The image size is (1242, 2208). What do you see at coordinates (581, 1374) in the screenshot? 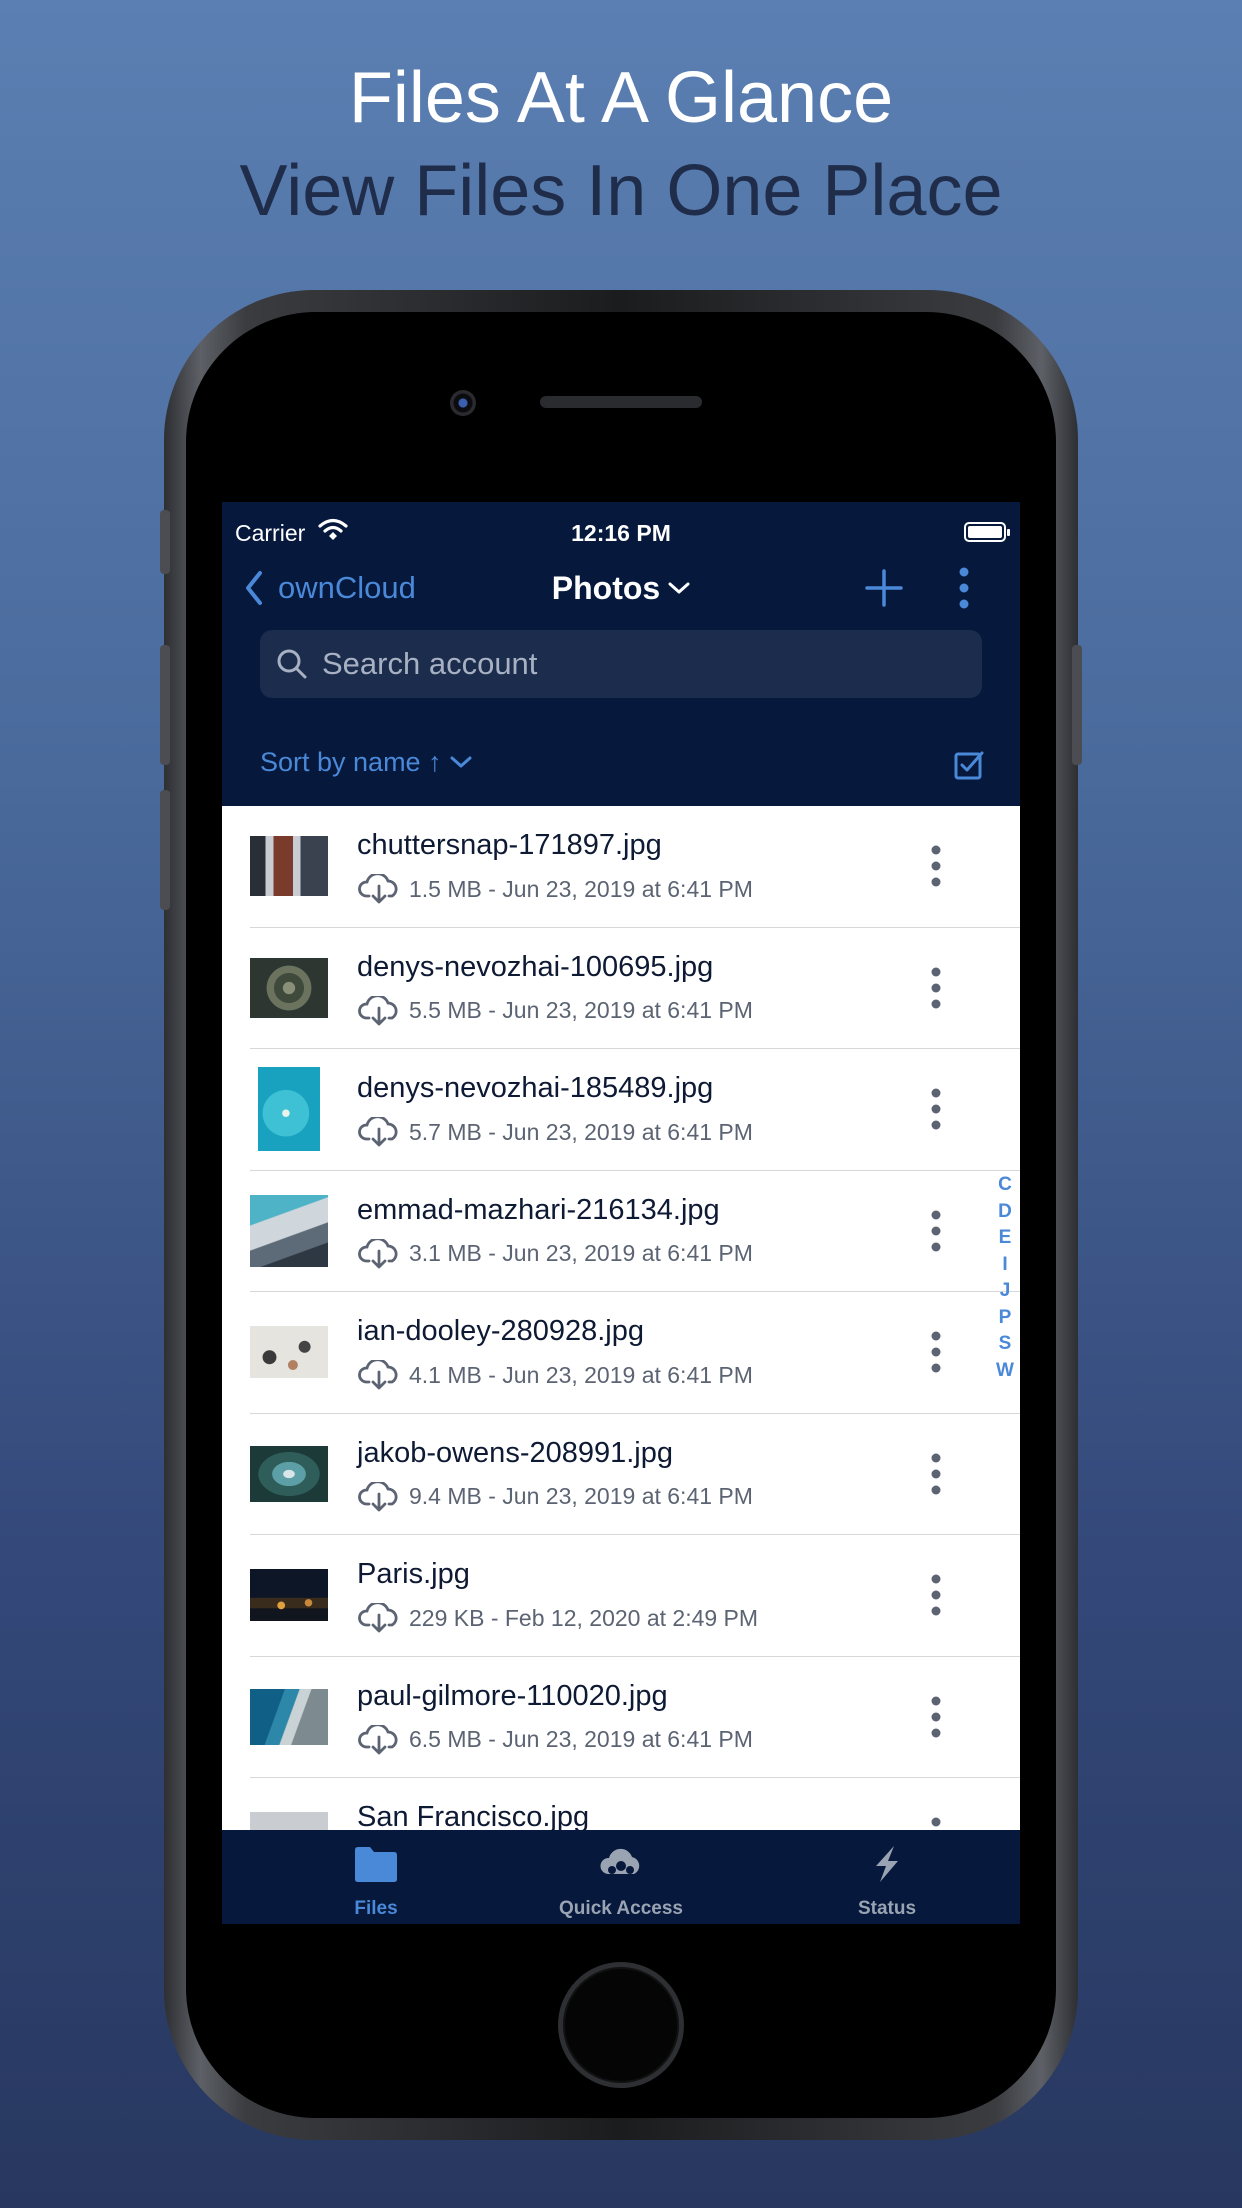
I see `file-size-date: 4.1 MB - Jun 23, 2019 at 6:41 PM` at bounding box center [581, 1374].